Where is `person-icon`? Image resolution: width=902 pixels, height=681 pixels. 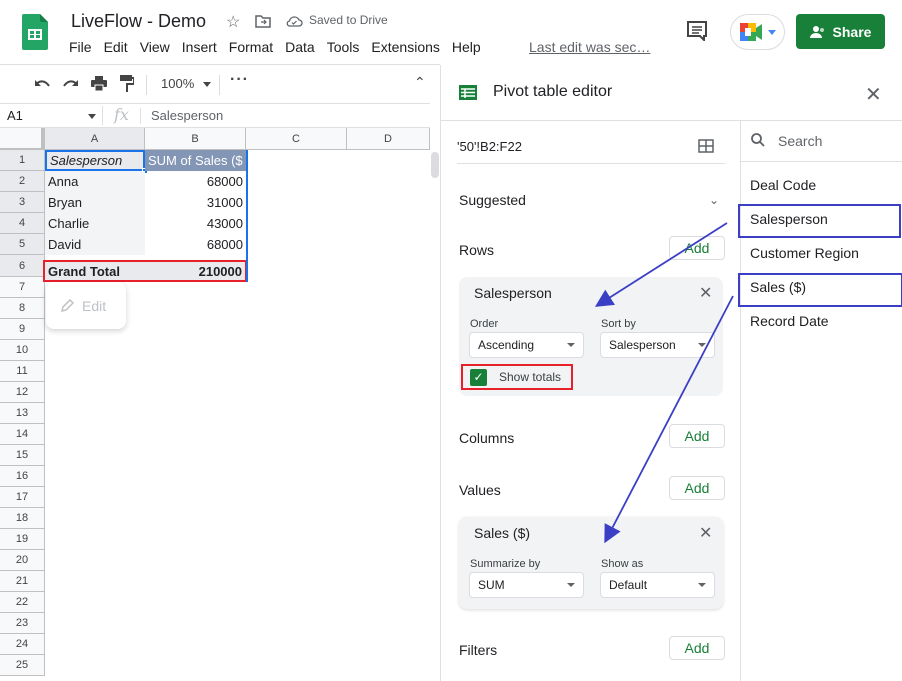
person-icon is located at coordinates (816, 31).